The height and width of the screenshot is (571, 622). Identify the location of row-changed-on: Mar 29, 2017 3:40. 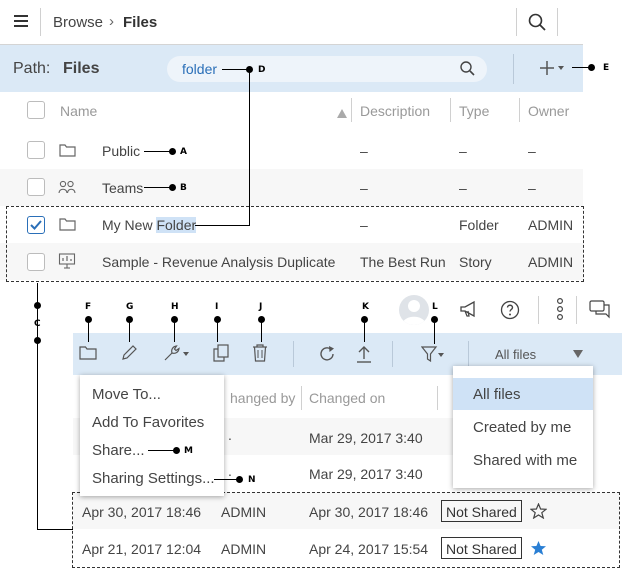
(366, 474).